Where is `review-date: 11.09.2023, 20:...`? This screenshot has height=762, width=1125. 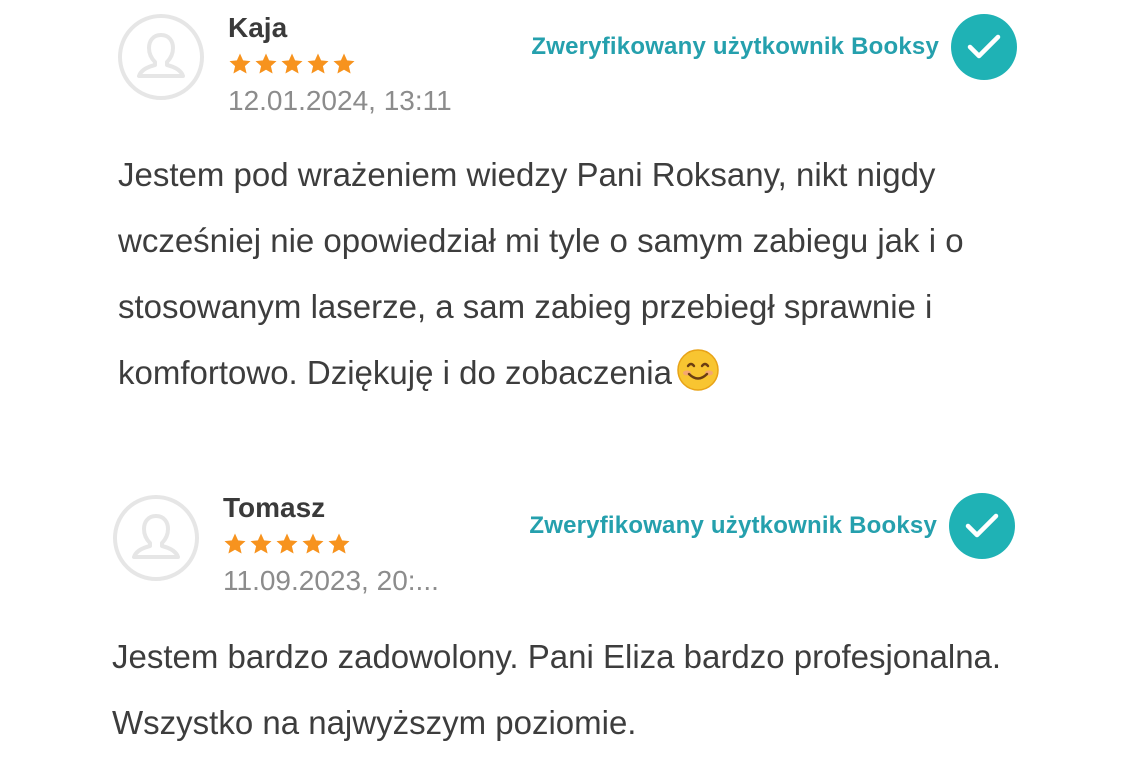
review-date: 11.09.2023, 20:... is located at coordinates (331, 580).